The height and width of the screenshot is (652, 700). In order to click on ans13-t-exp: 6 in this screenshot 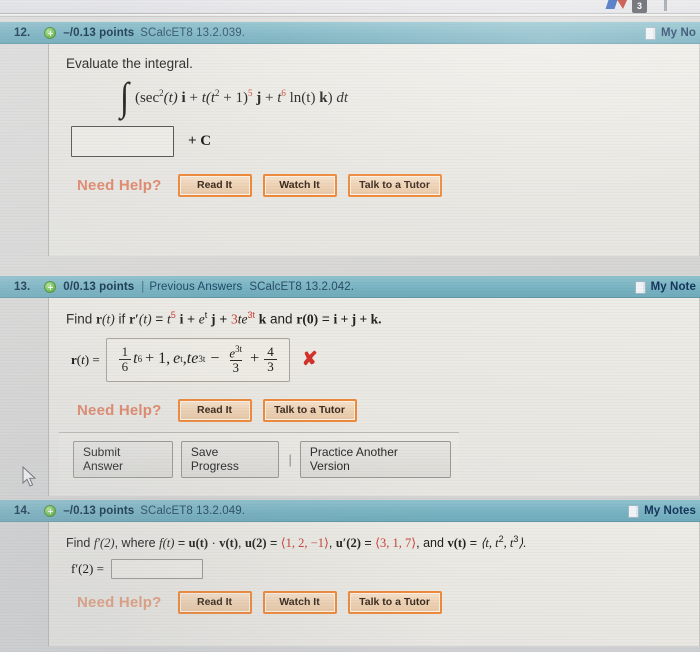, I will do `click(140, 359)`.